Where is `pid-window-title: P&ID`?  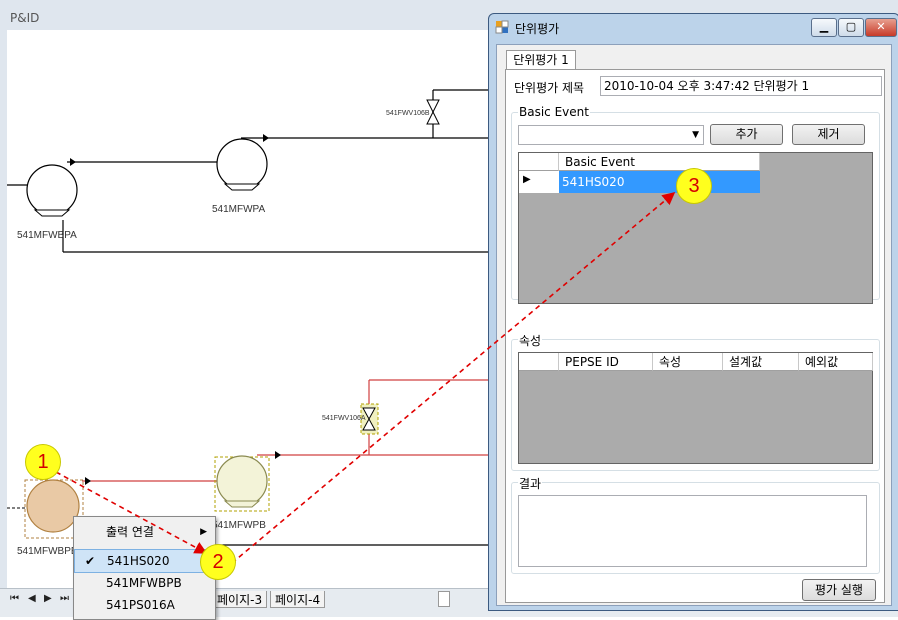 pid-window-title: P&ID is located at coordinates (25, 18).